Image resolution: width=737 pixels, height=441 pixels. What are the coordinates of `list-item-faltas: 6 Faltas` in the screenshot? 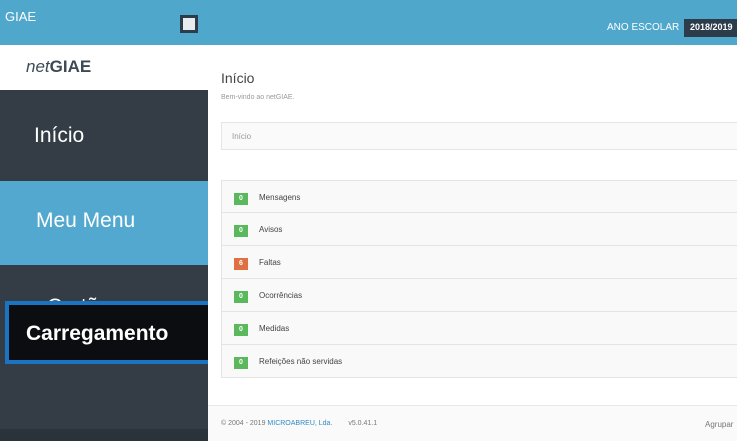 It's located at (479, 262).